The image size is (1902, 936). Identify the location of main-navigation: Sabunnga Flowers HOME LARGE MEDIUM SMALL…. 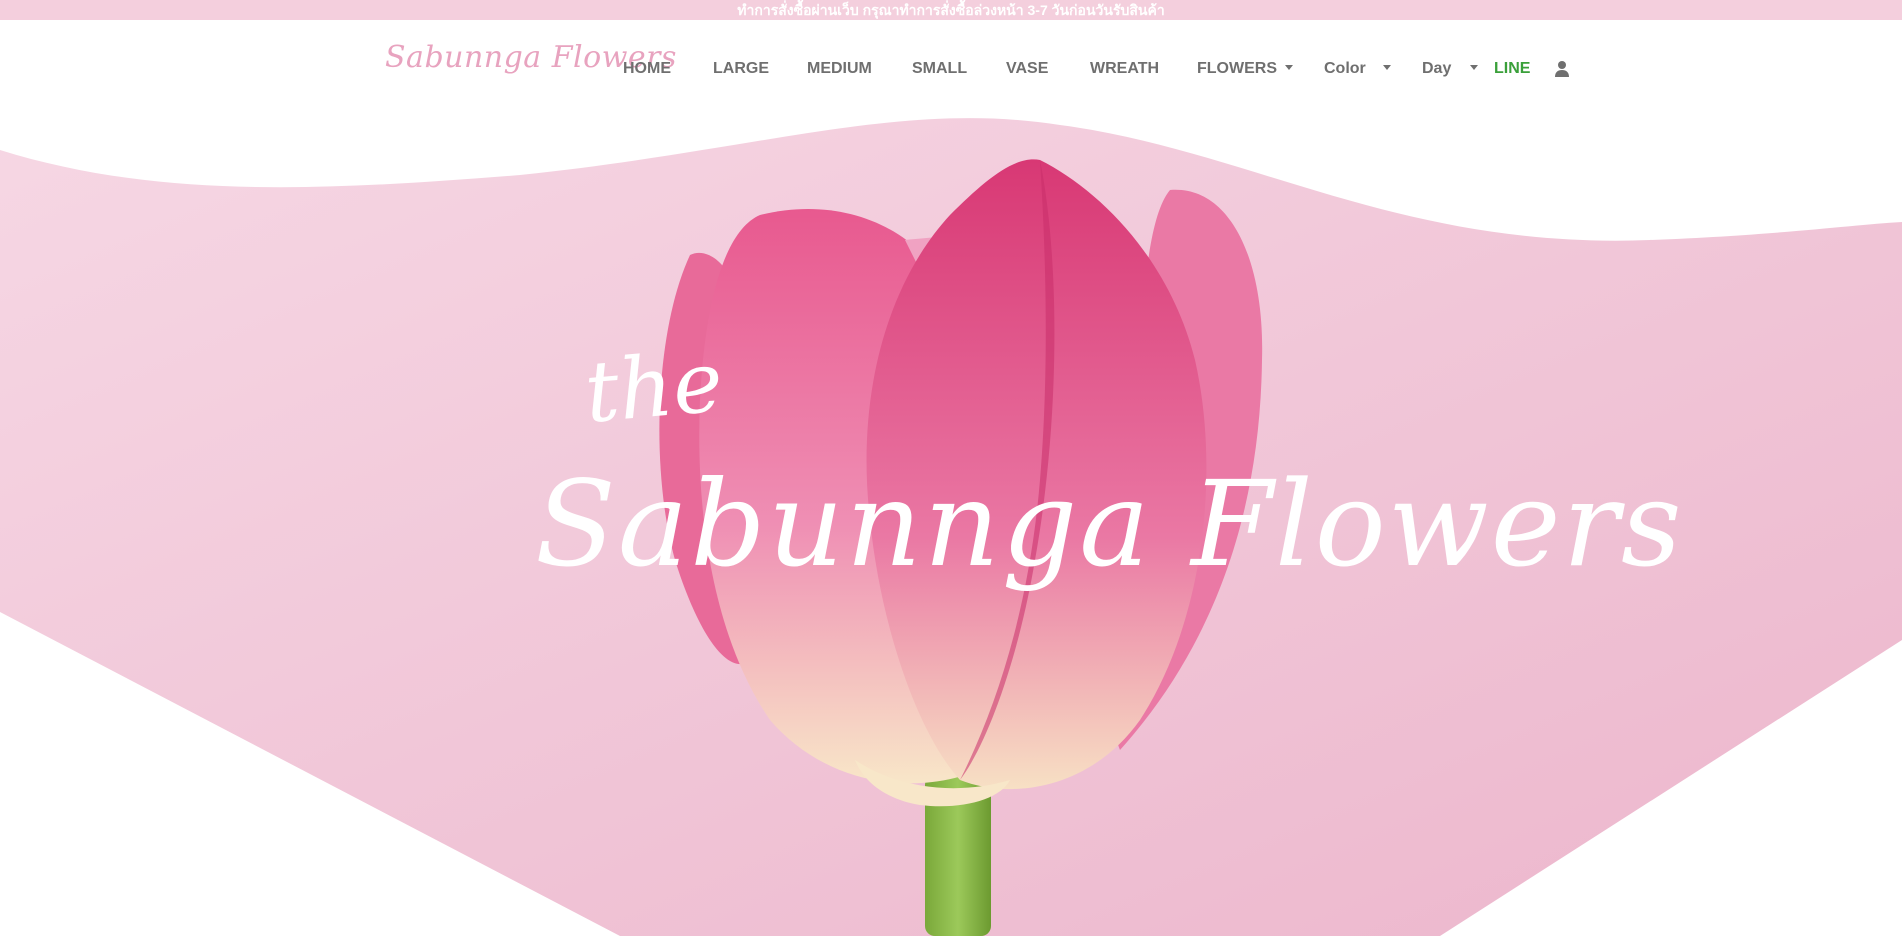
(951, 70).